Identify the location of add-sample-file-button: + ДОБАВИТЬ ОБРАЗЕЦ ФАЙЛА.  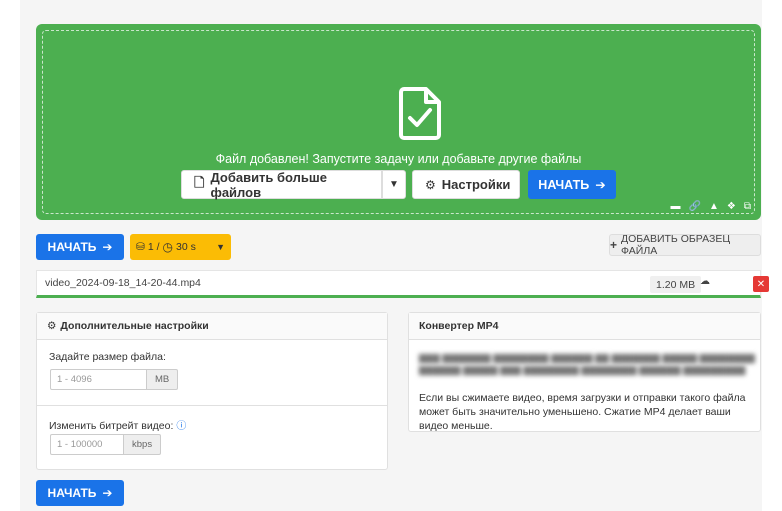
(685, 245).